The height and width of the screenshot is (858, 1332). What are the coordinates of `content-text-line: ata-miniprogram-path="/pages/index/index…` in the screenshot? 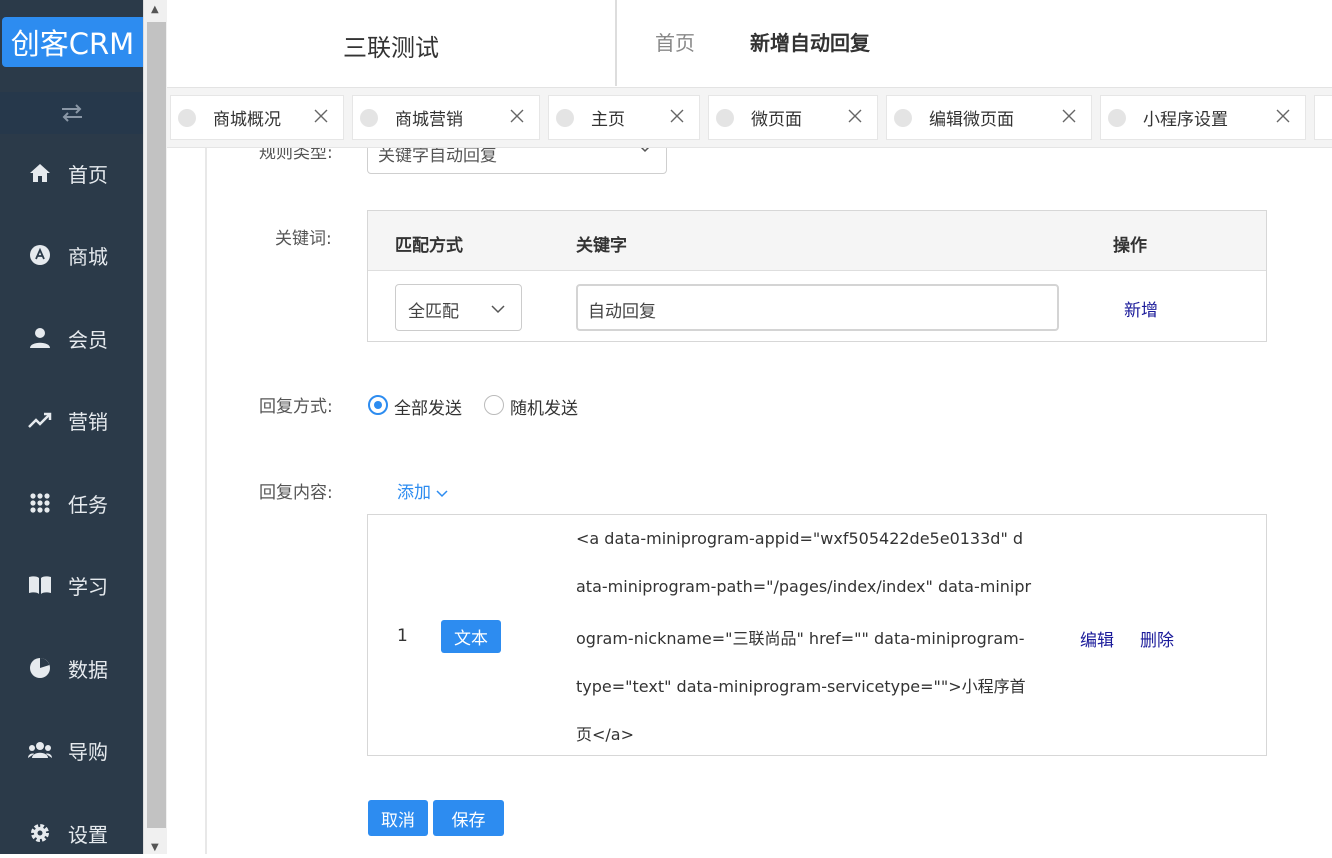 It's located at (804, 586).